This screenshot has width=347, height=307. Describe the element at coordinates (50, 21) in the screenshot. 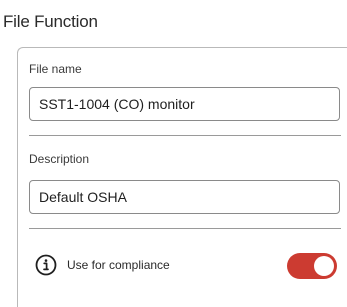

I see `section-title: File Function` at that location.